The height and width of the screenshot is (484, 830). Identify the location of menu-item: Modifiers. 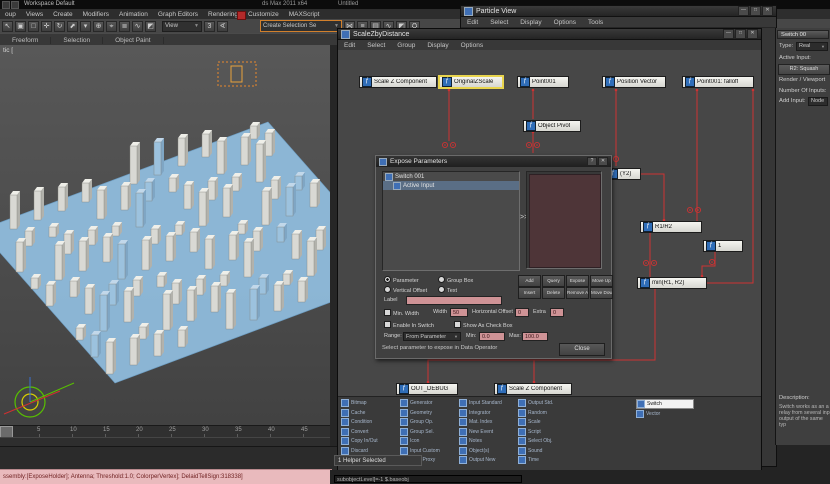
(96, 14).